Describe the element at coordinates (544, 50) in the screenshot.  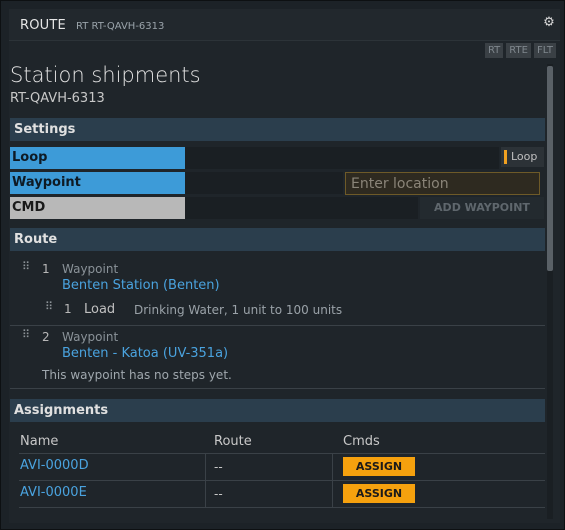
I see `mode-button-flt: FLT` at that location.